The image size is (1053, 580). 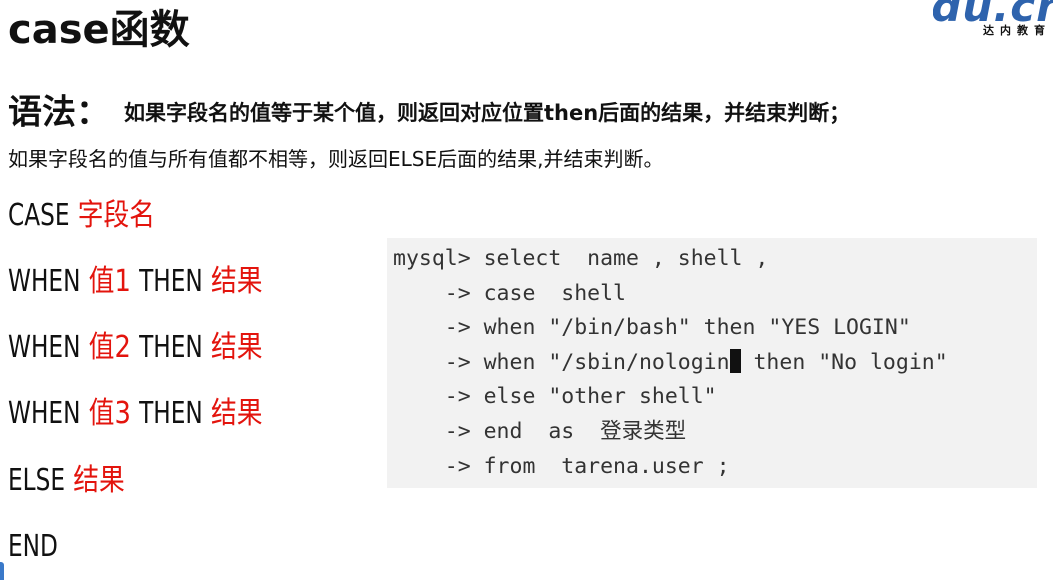 What do you see at coordinates (236, 281) in the screenshot?
I see `when-result-1: 结果` at bounding box center [236, 281].